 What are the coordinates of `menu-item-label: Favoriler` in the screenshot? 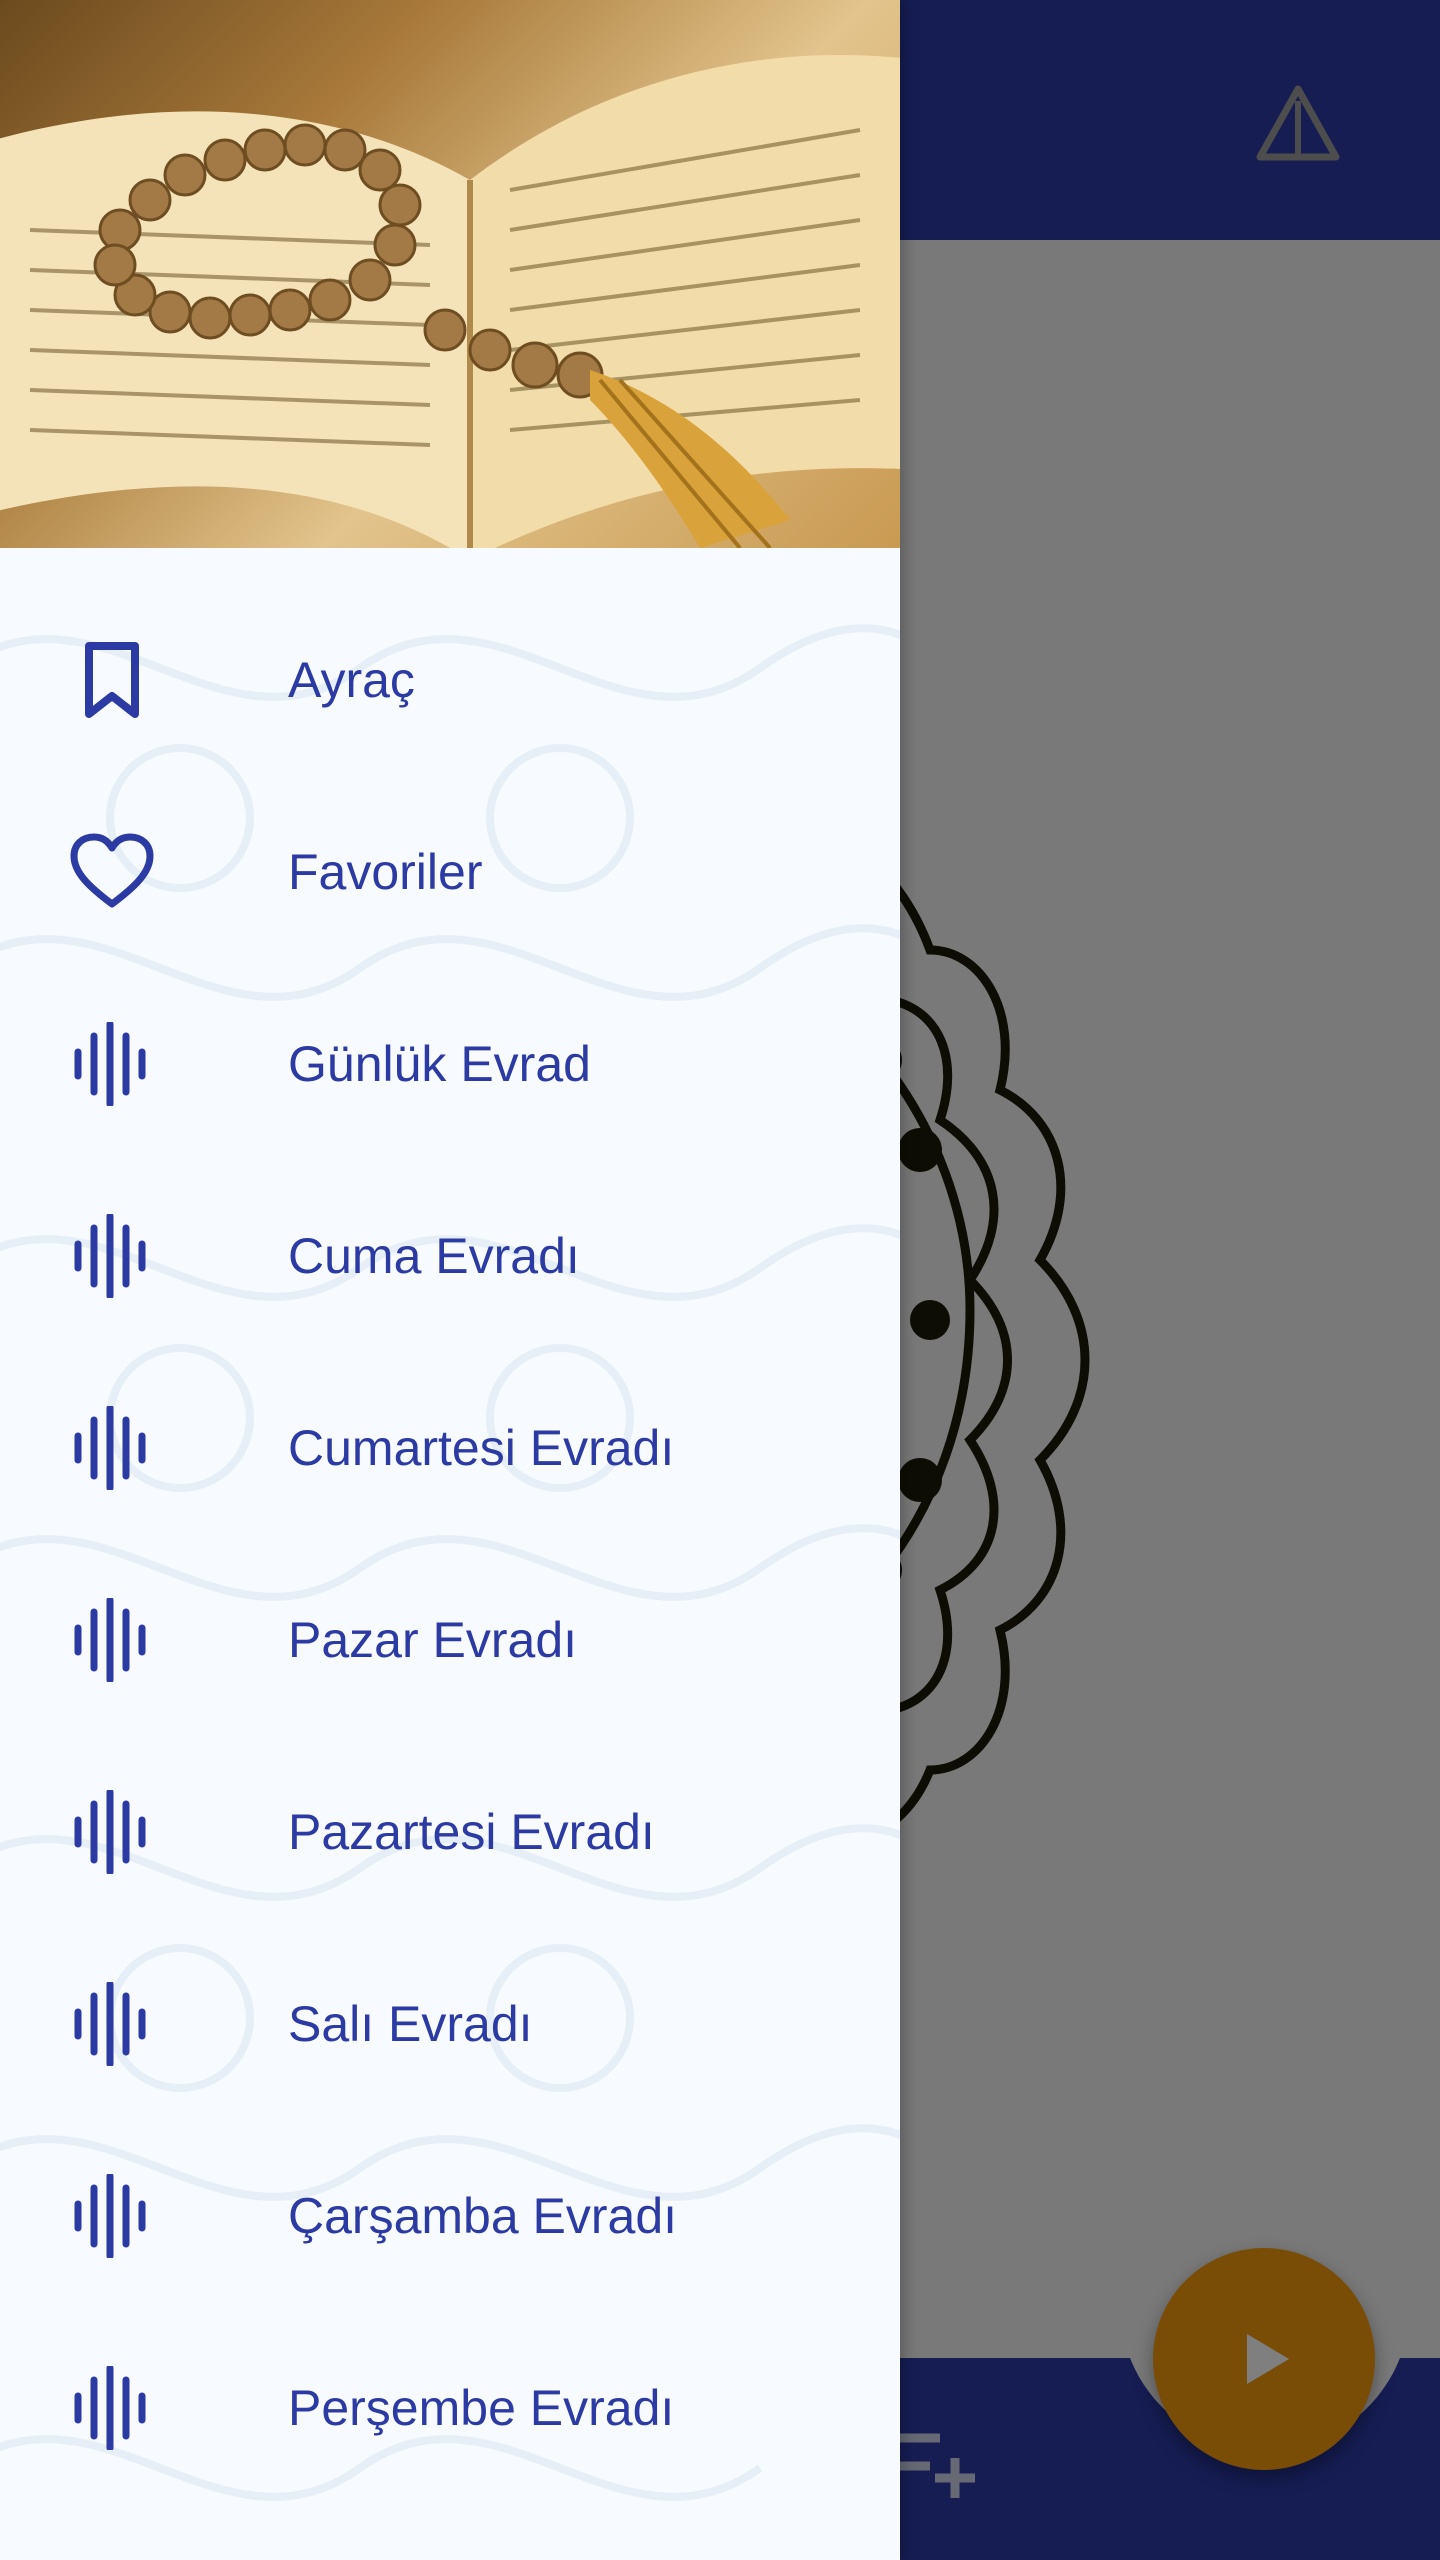 It's located at (385, 872).